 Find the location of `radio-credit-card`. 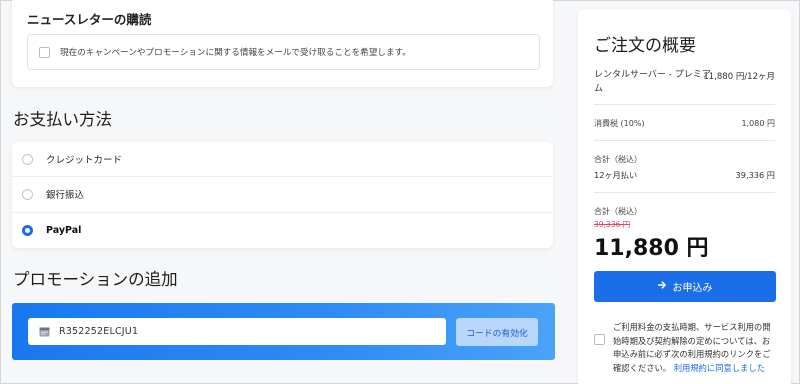

radio-credit-card is located at coordinates (27, 159).